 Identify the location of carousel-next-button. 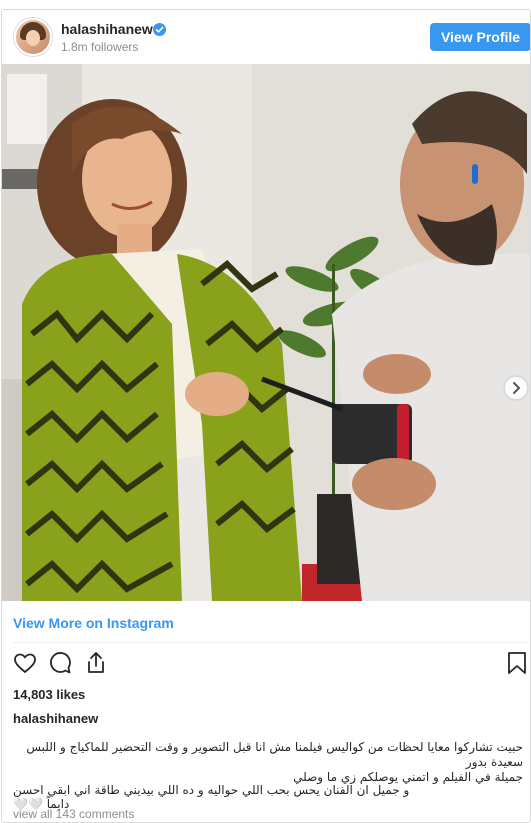
(516, 388).